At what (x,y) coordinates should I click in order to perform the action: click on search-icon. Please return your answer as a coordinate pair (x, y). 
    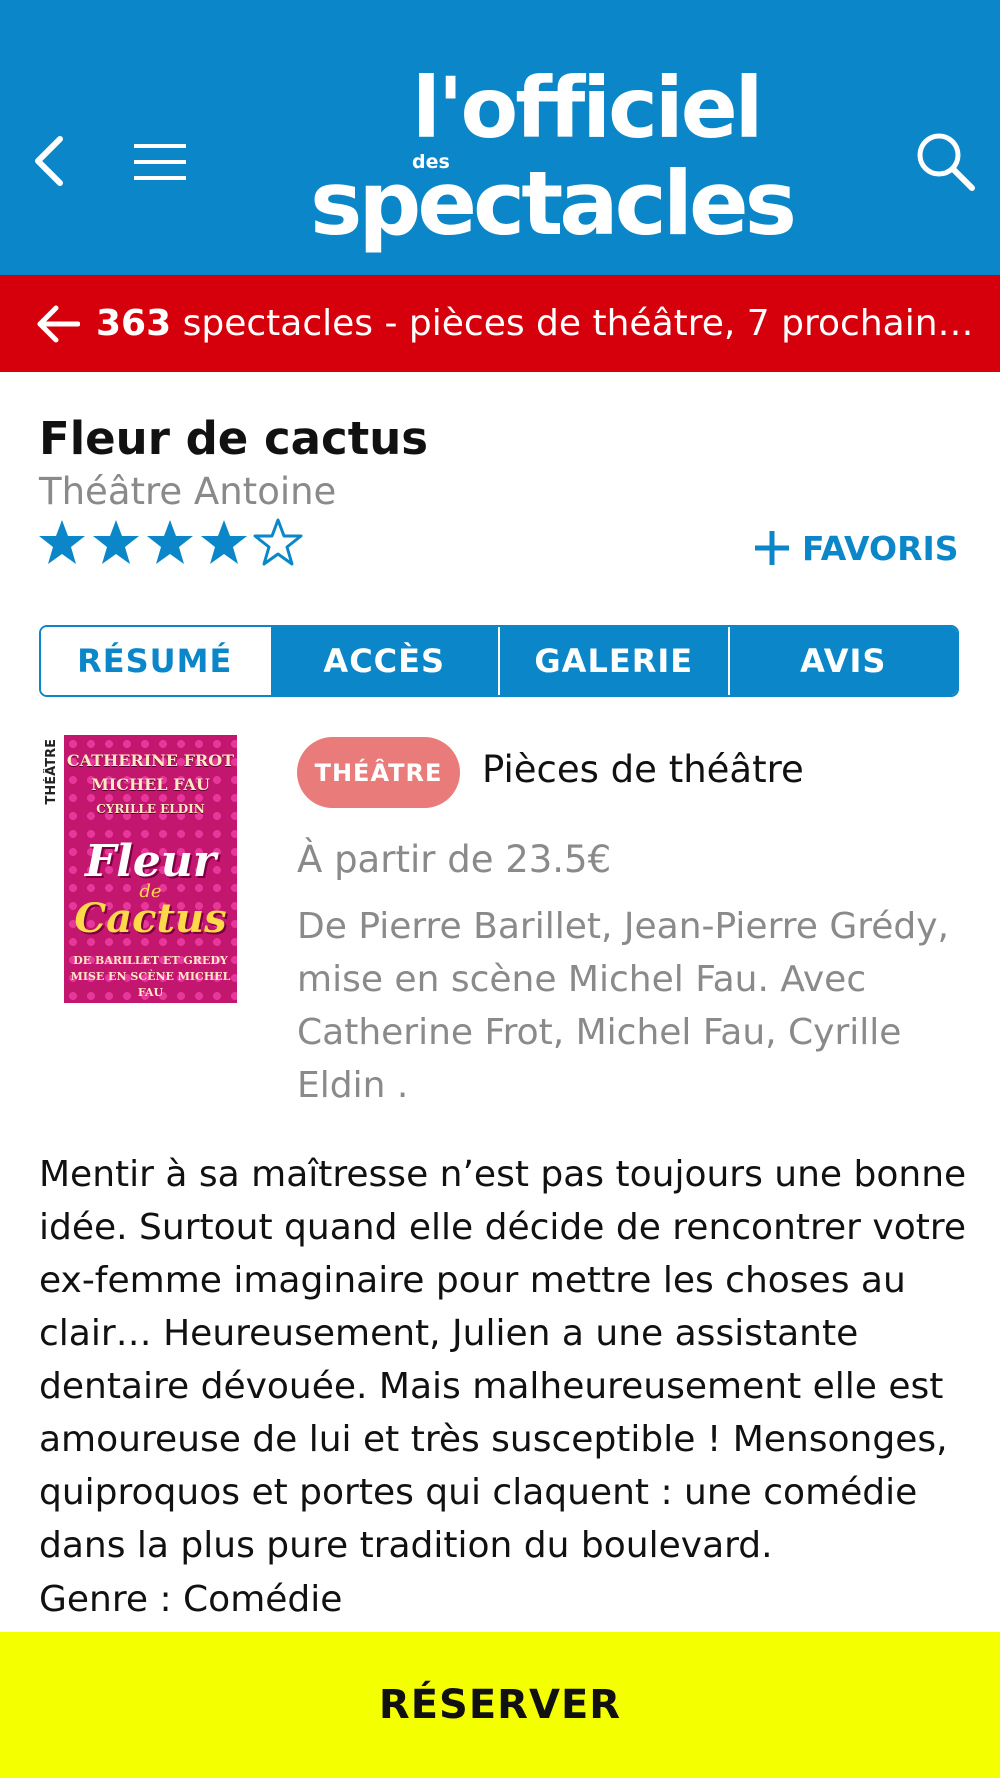
    Looking at the image, I should click on (946, 162).